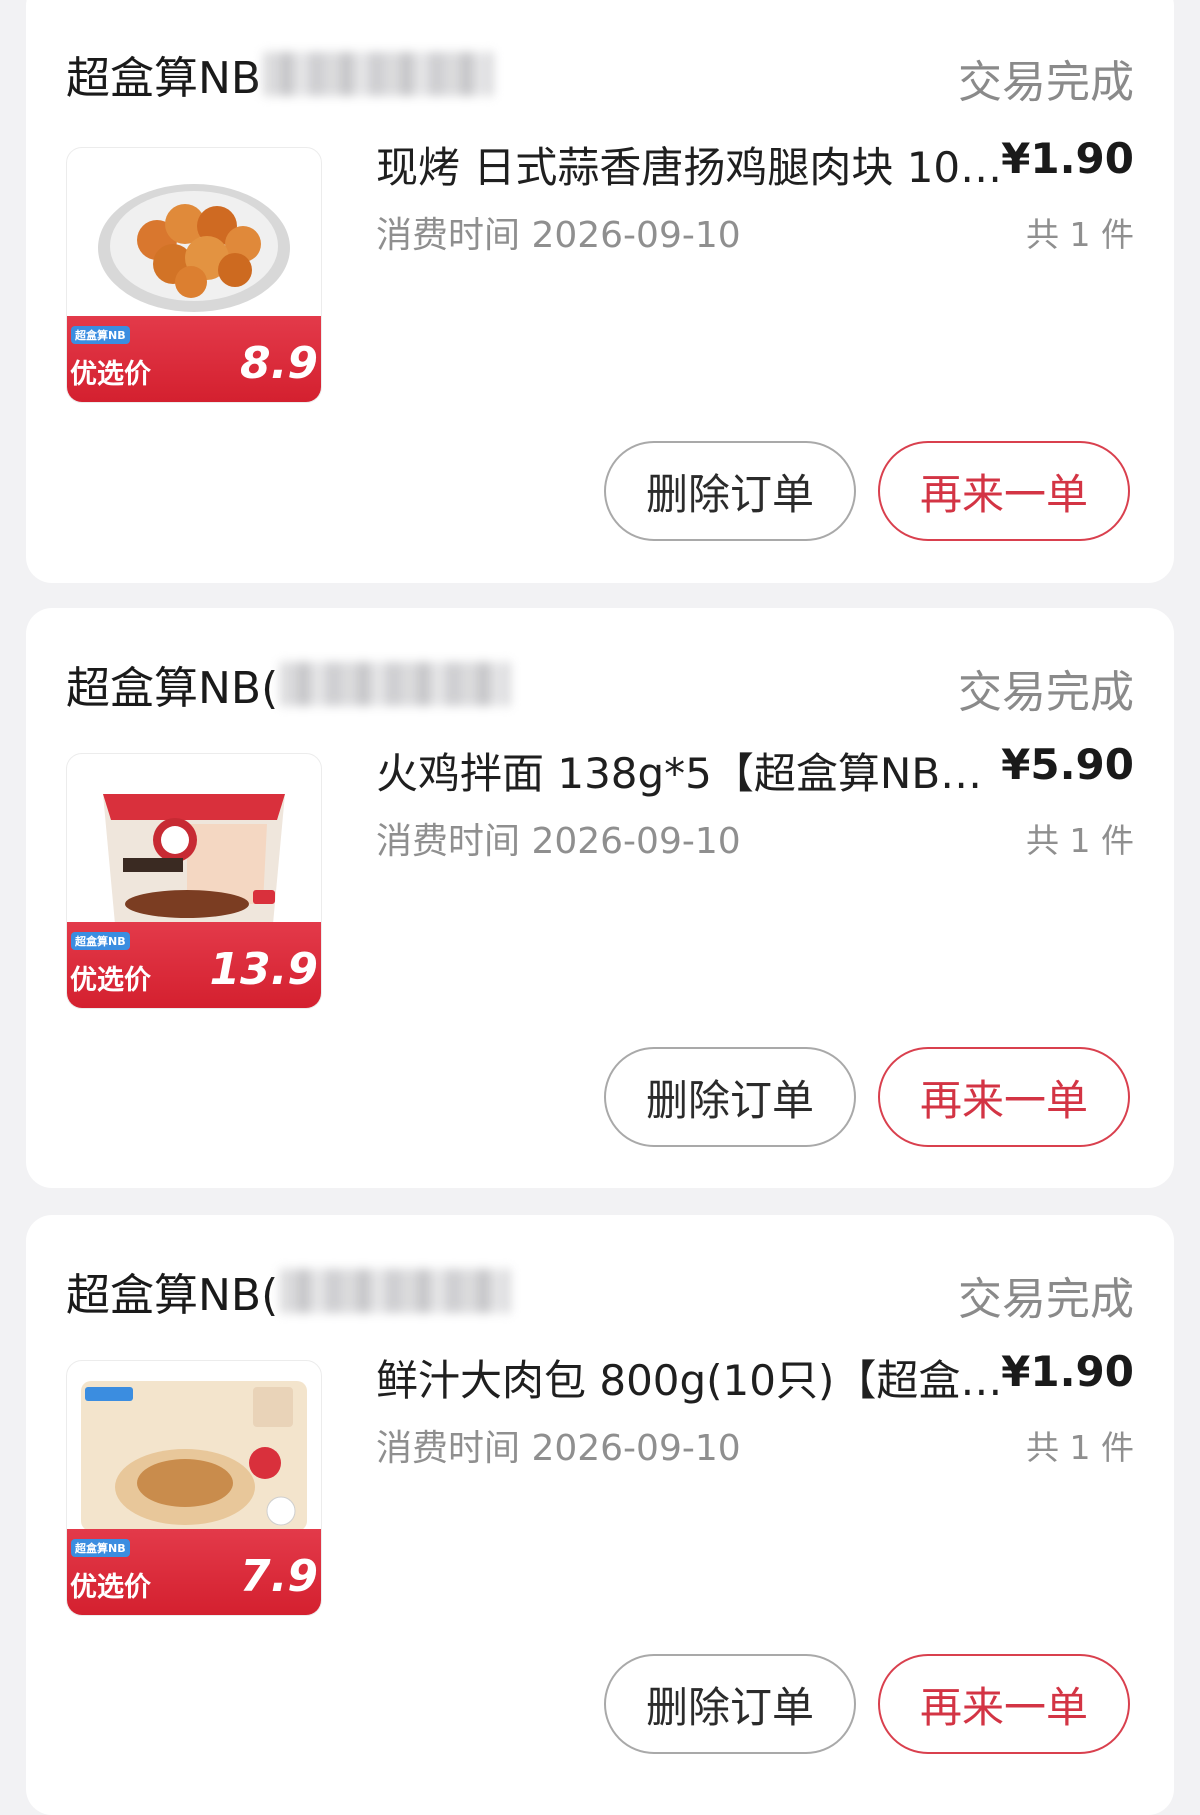  I want to click on promo-price: 8.9, so click(279, 363).